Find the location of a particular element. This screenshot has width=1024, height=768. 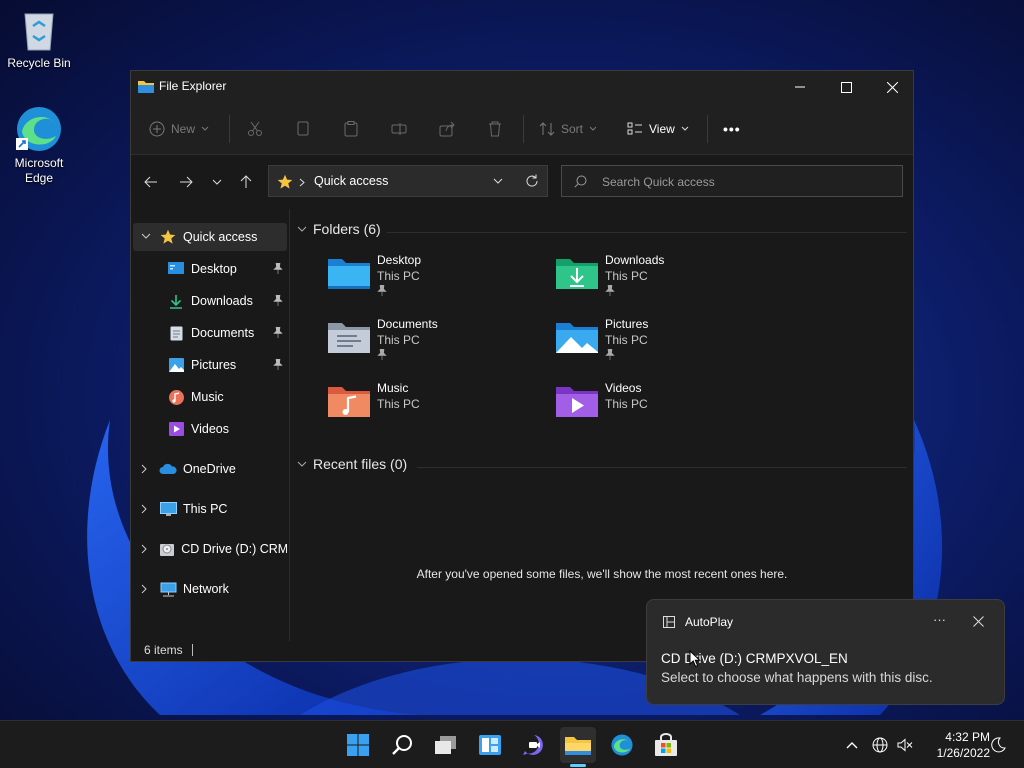

edge-taskbar-button is located at coordinates (622, 745).